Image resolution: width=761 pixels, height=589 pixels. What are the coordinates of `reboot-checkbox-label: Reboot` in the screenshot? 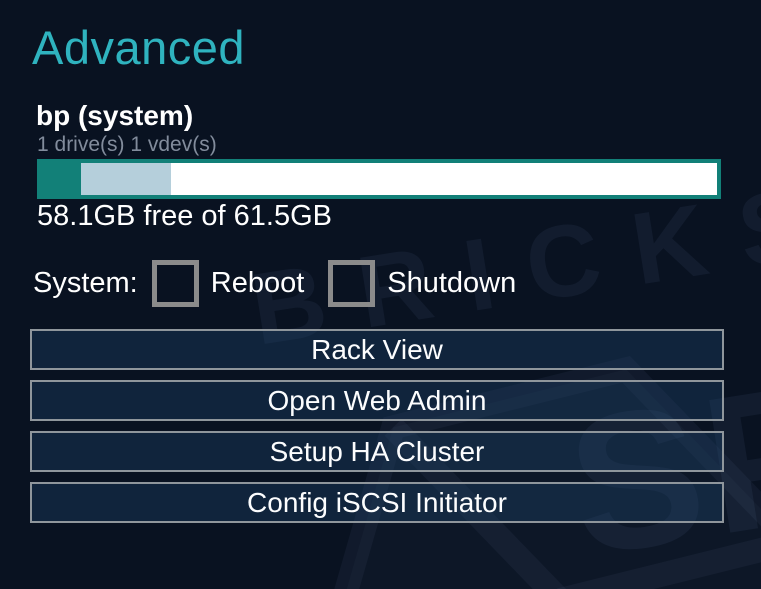 It's located at (257, 282).